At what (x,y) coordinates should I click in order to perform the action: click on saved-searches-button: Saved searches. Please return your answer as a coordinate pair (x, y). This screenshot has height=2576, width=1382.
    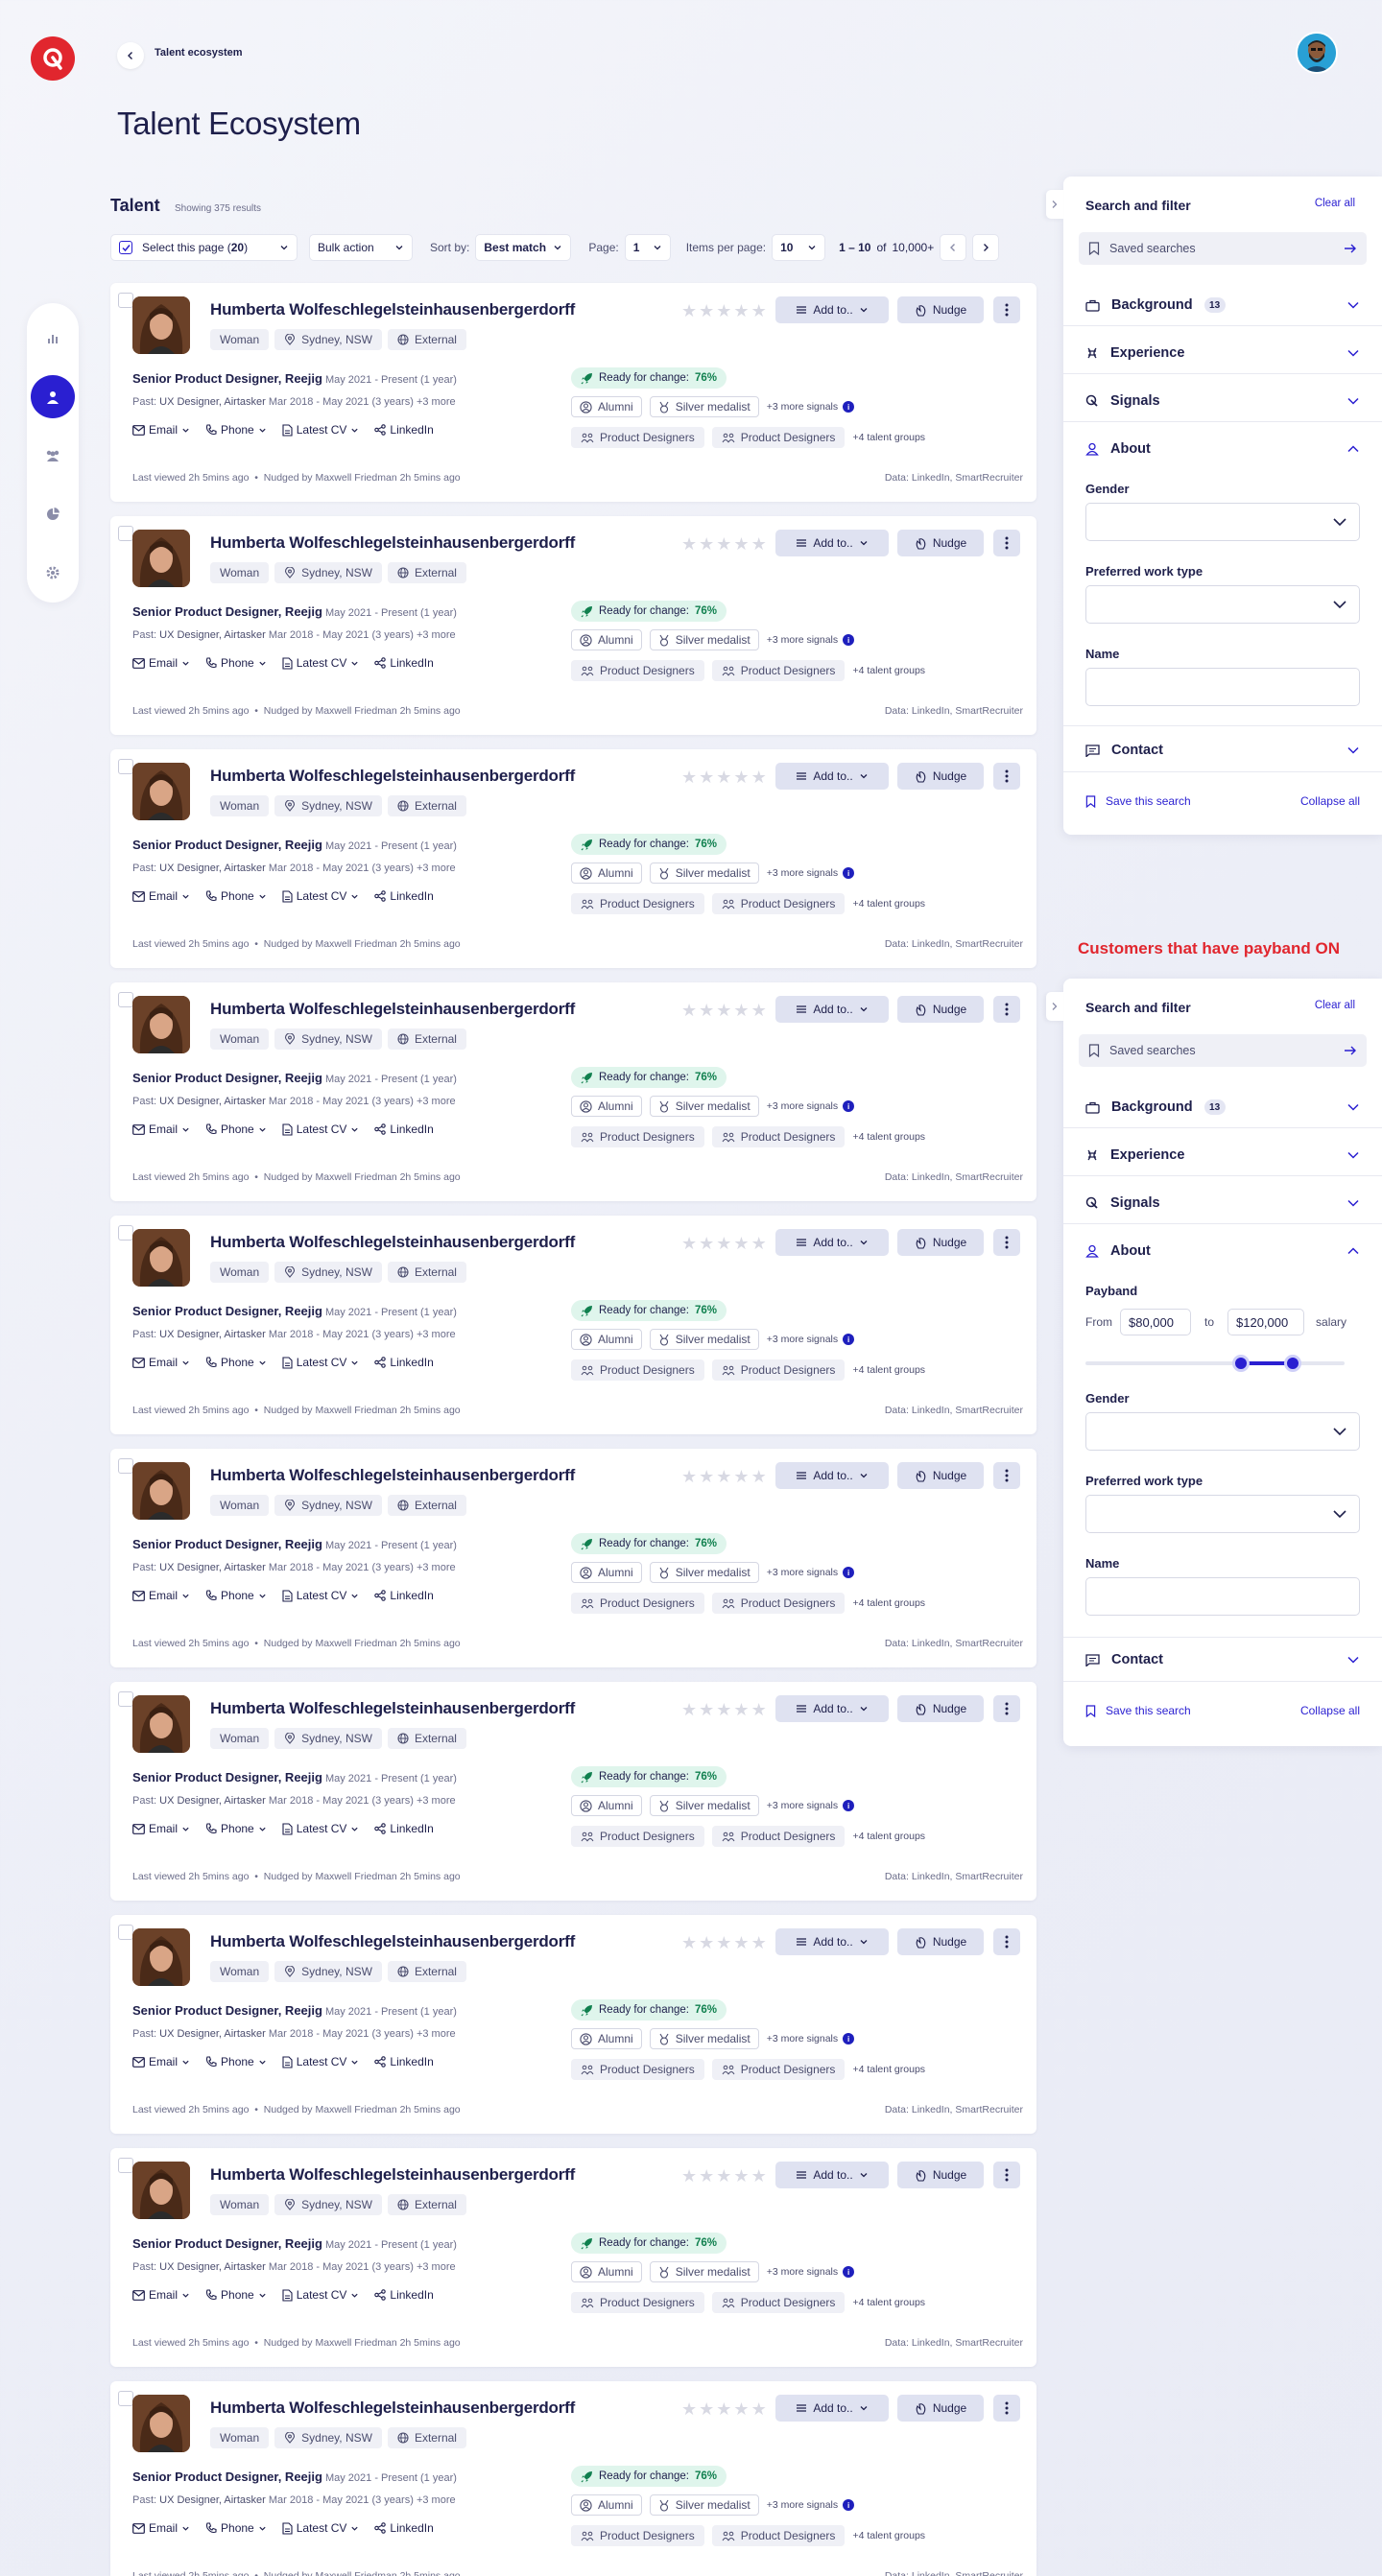
    Looking at the image, I should click on (1223, 1050).